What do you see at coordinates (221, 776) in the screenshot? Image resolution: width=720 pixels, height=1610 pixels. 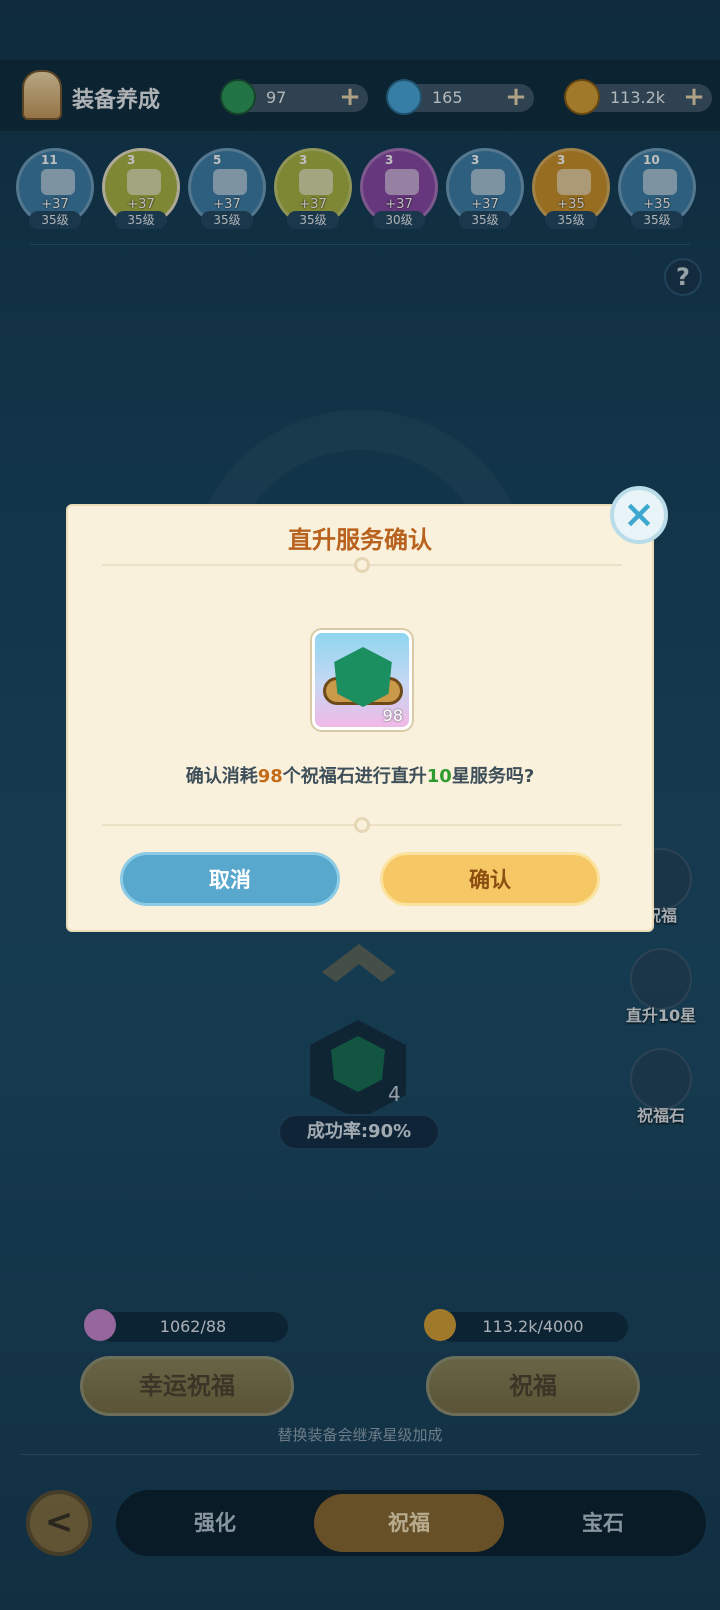 I see `text-prefix: 确认消耗` at bounding box center [221, 776].